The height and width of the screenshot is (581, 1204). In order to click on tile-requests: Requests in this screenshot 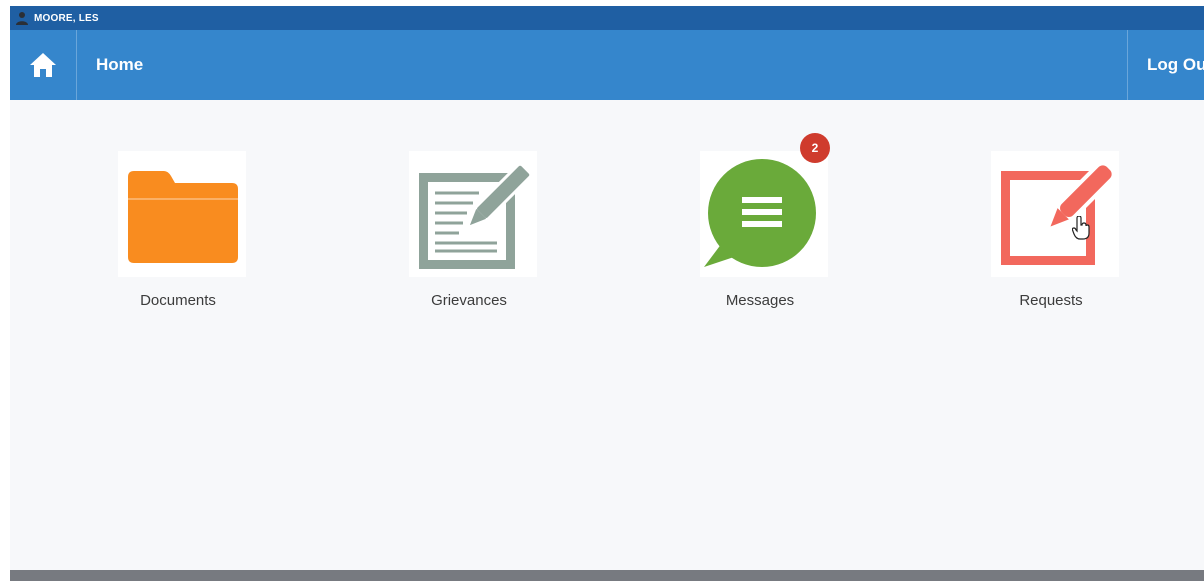, I will do `click(1051, 236)`.